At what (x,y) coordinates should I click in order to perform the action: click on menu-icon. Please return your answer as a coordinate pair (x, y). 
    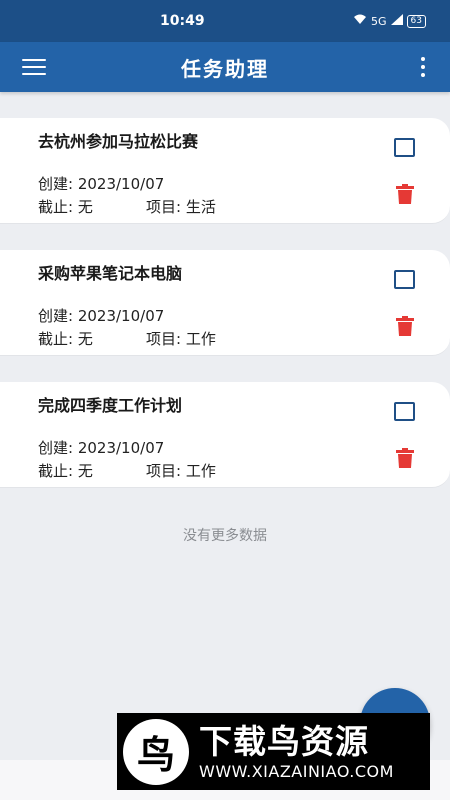
    Looking at the image, I should click on (34, 67).